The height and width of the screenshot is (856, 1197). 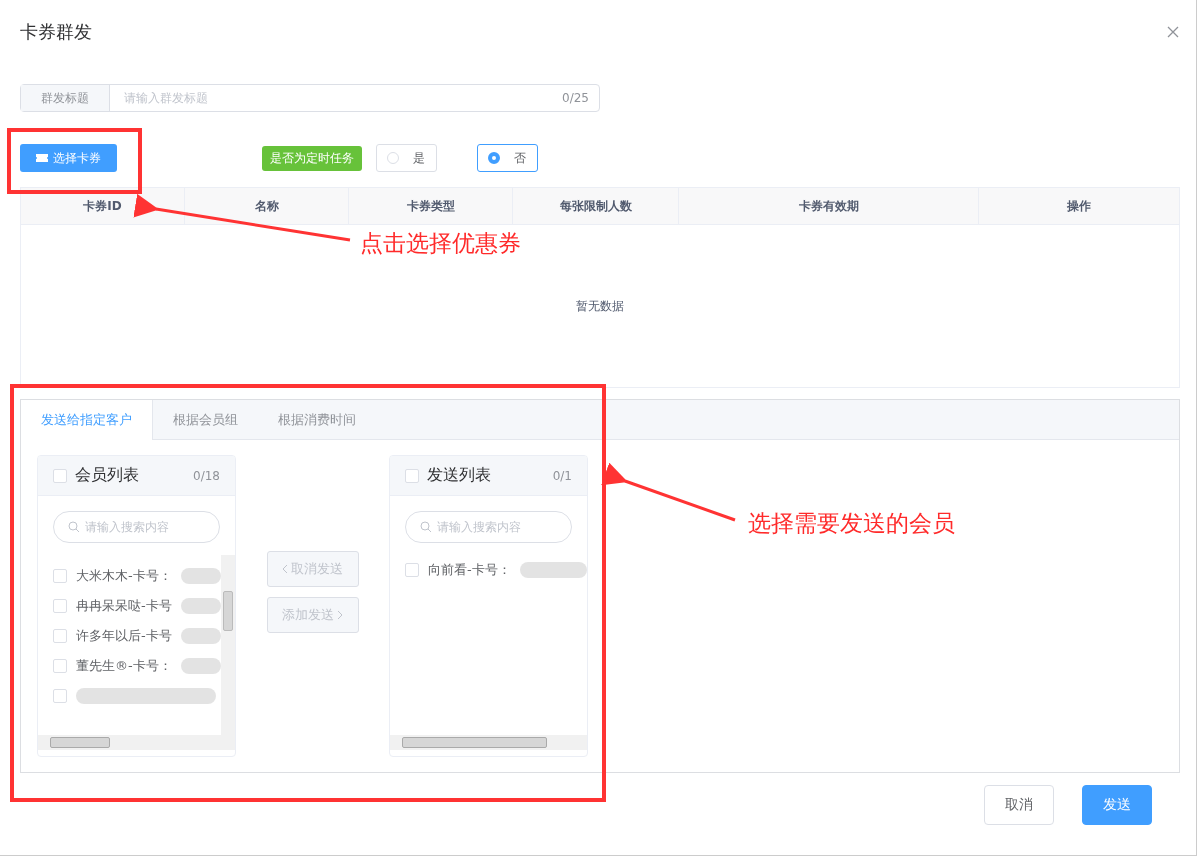 I want to click on column-header: 名称, so click(x=267, y=206).